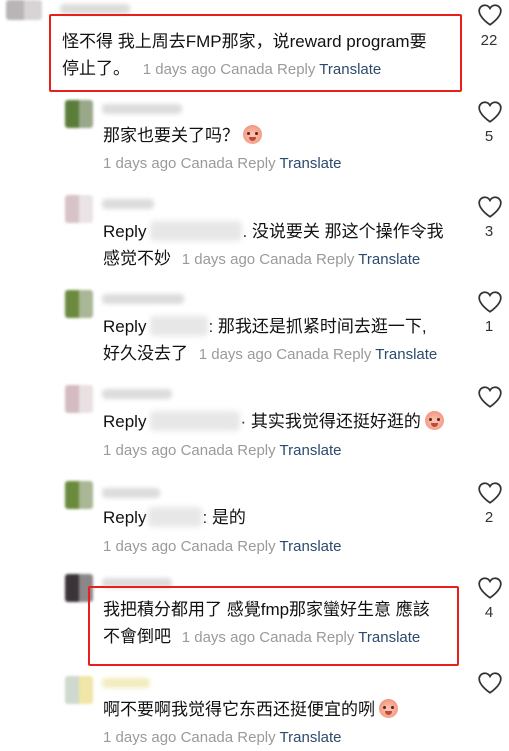 The height and width of the screenshot is (751, 509). I want to click on like-count: 3, so click(489, 231).